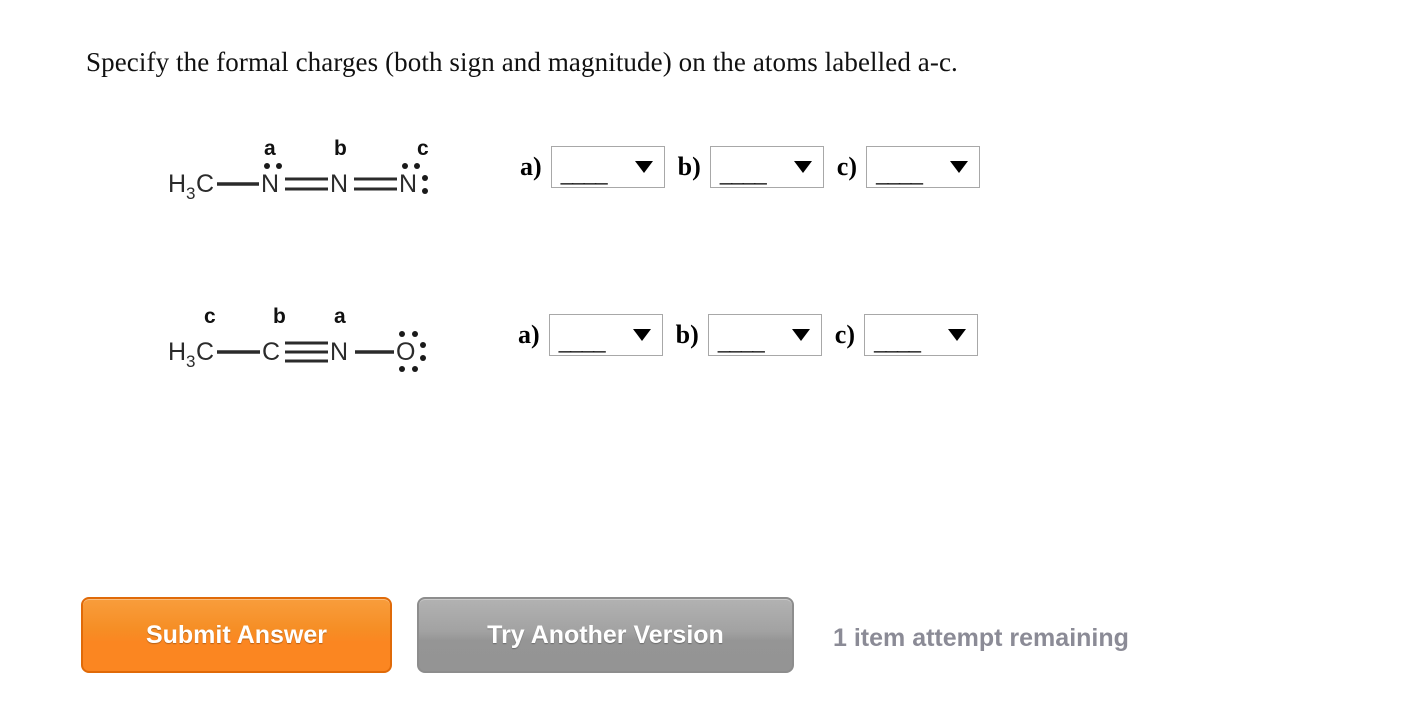 The image size is (1424, 725). I want to click on answer-row-1: a) ____ b) ____ c) ____, so click(750, 167).